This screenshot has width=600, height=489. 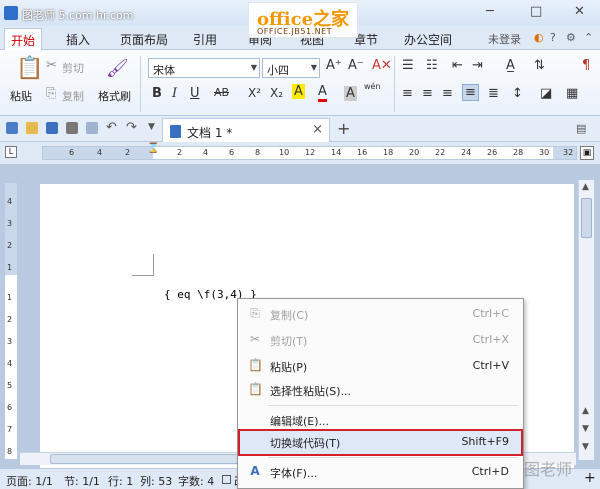 I want to click on phonetic-guide-button: wén, so click(x=372, y=86).